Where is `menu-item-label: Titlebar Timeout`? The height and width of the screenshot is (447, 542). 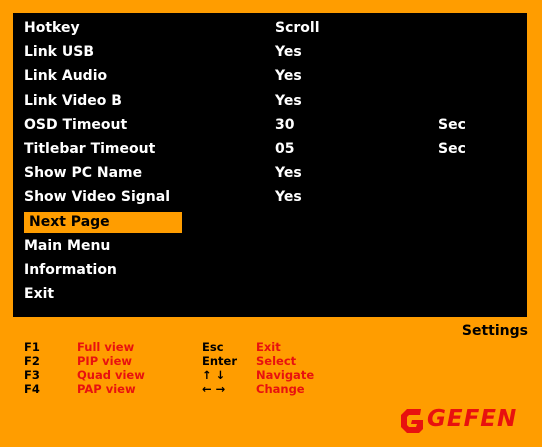
menu-item-label: Titlebar Timeout is located at coordinates (90, 149).